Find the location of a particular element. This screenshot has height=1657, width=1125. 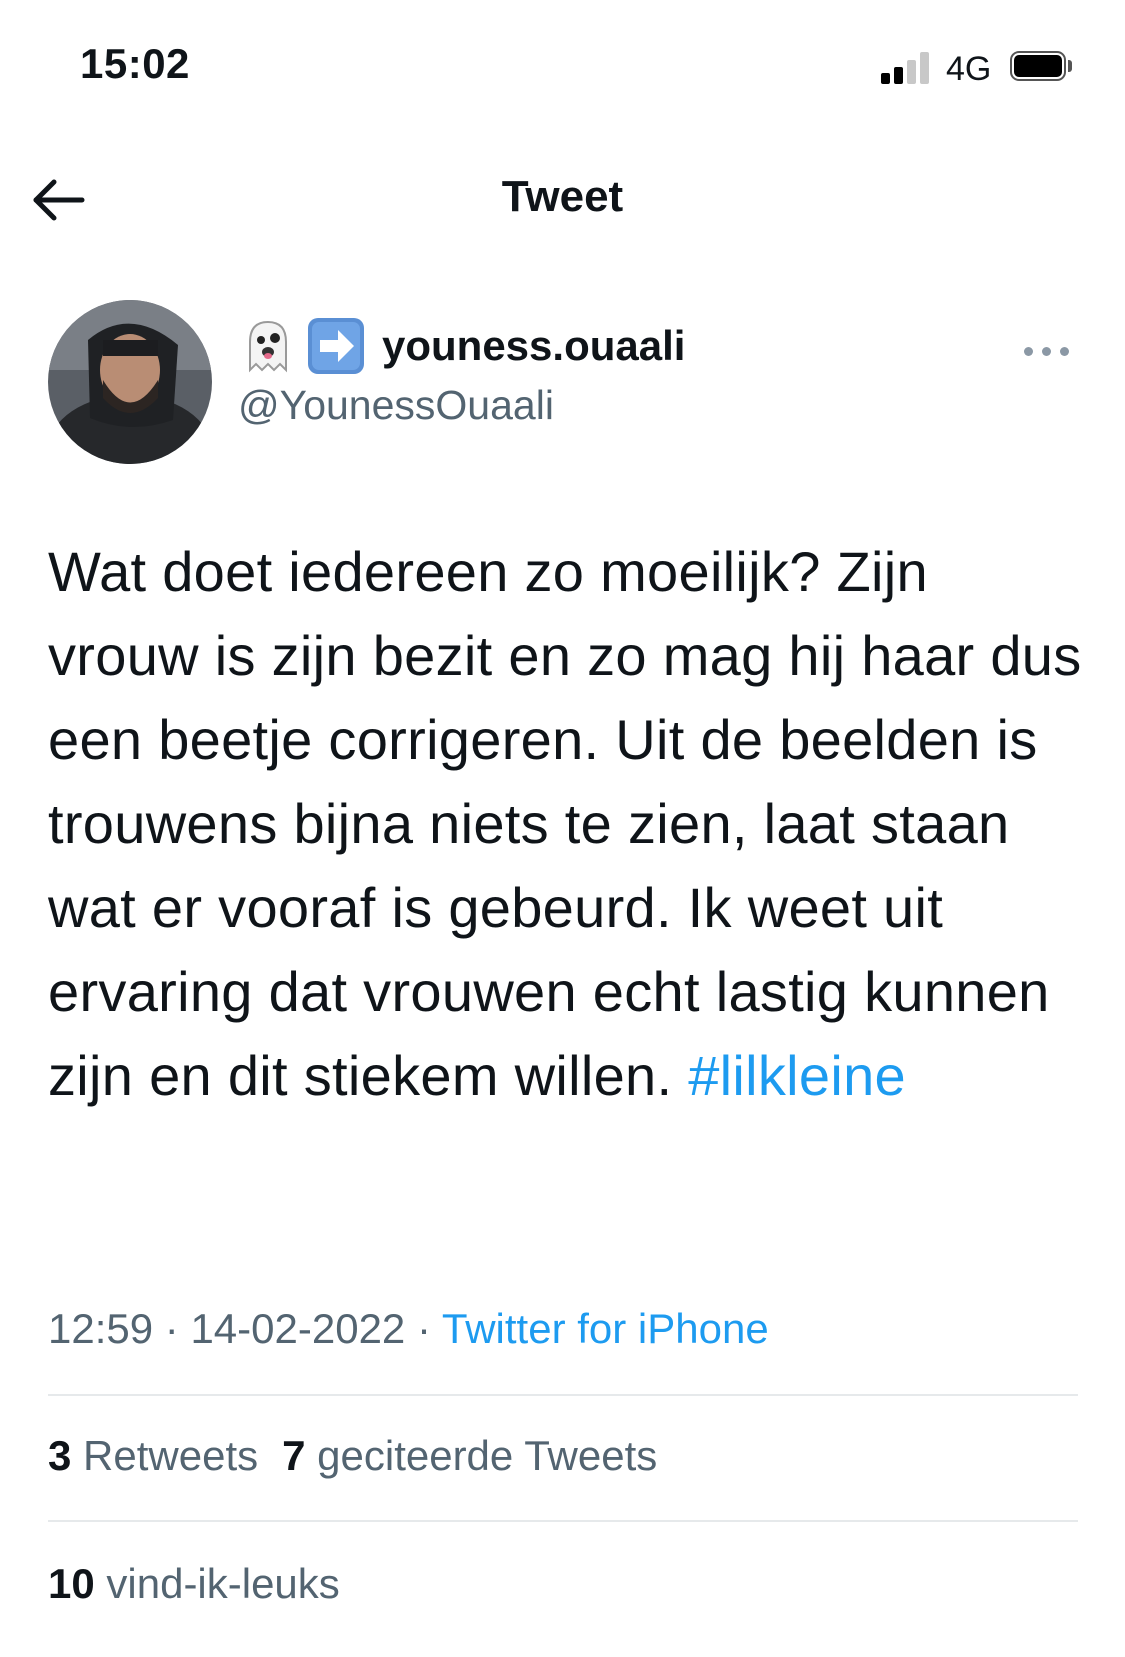

page-title: Tweet is located at coordinates (562, 196).